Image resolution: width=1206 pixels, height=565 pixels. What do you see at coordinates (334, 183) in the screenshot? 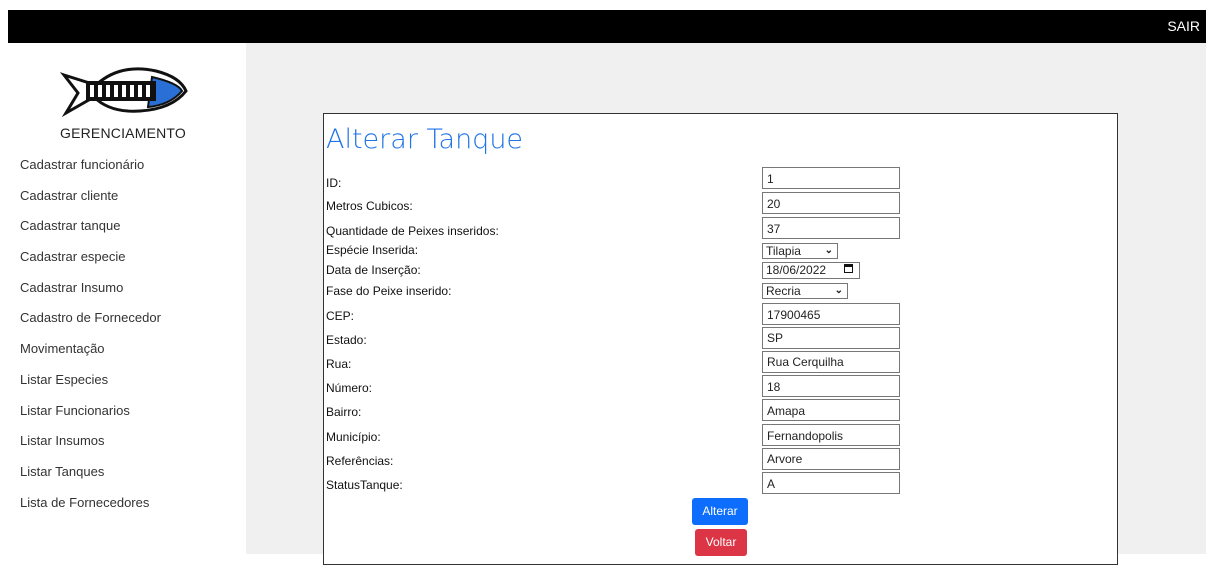
I see `id-label: ID:` at bounding box center [334, 183].